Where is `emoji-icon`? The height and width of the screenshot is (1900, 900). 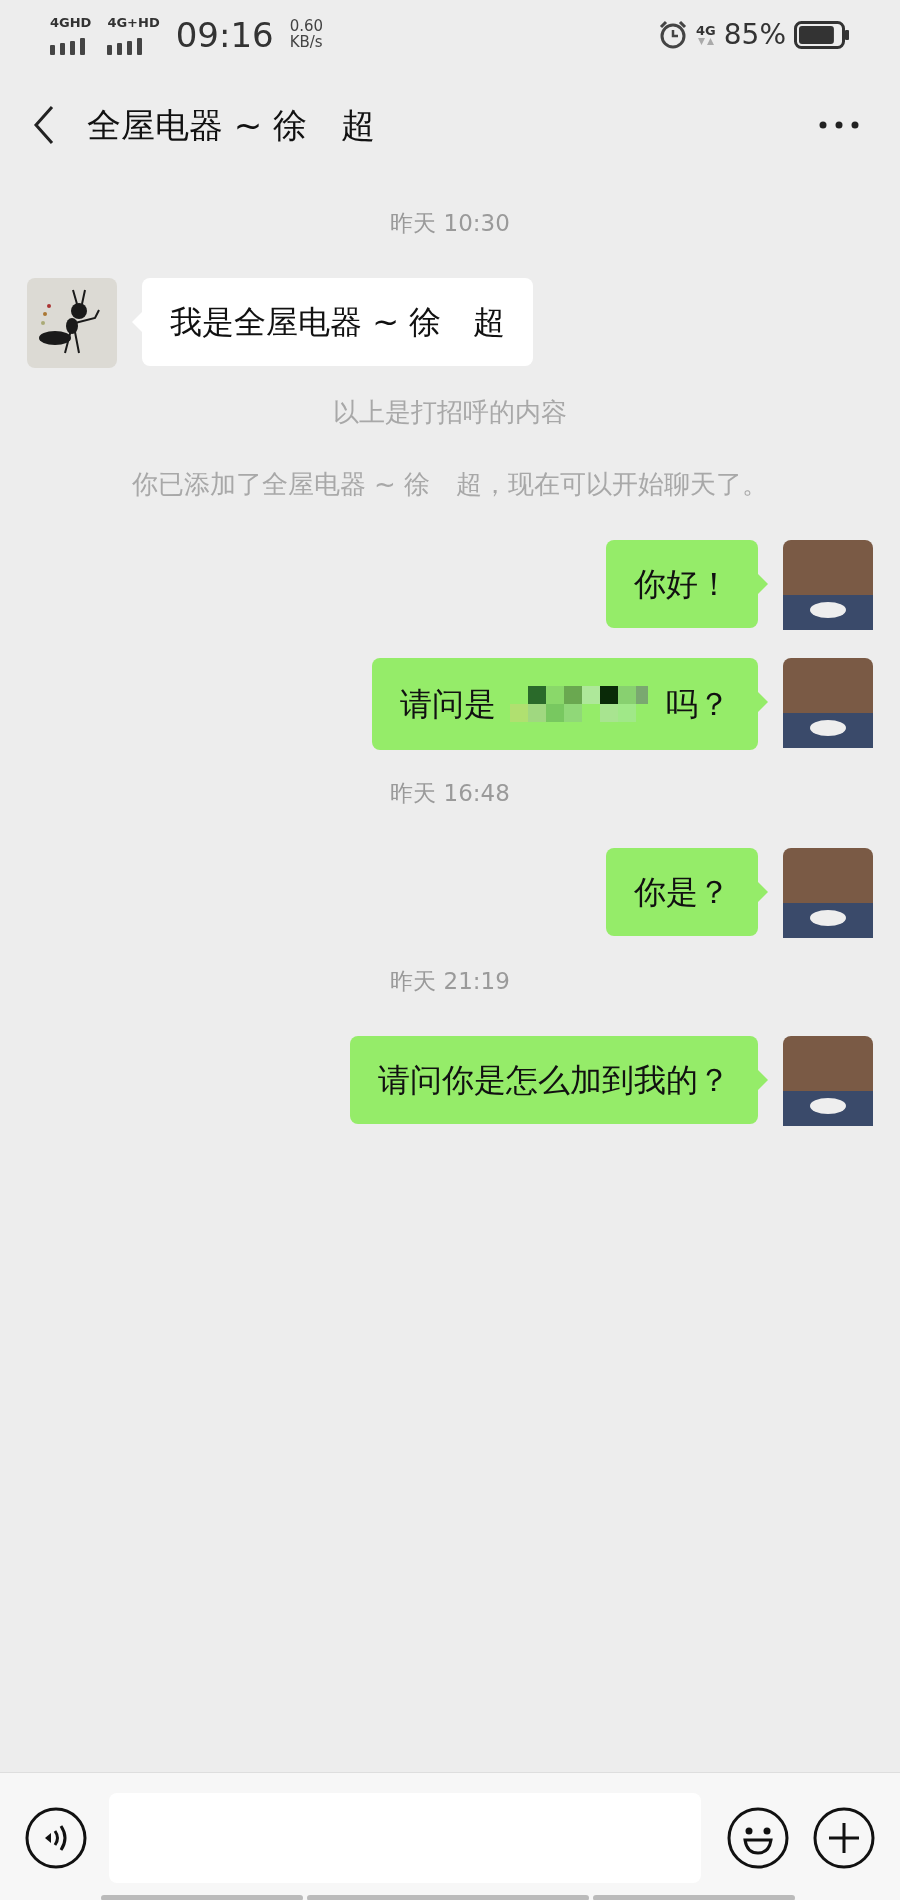 emoji-icon is located at coordinates (758, 1838).